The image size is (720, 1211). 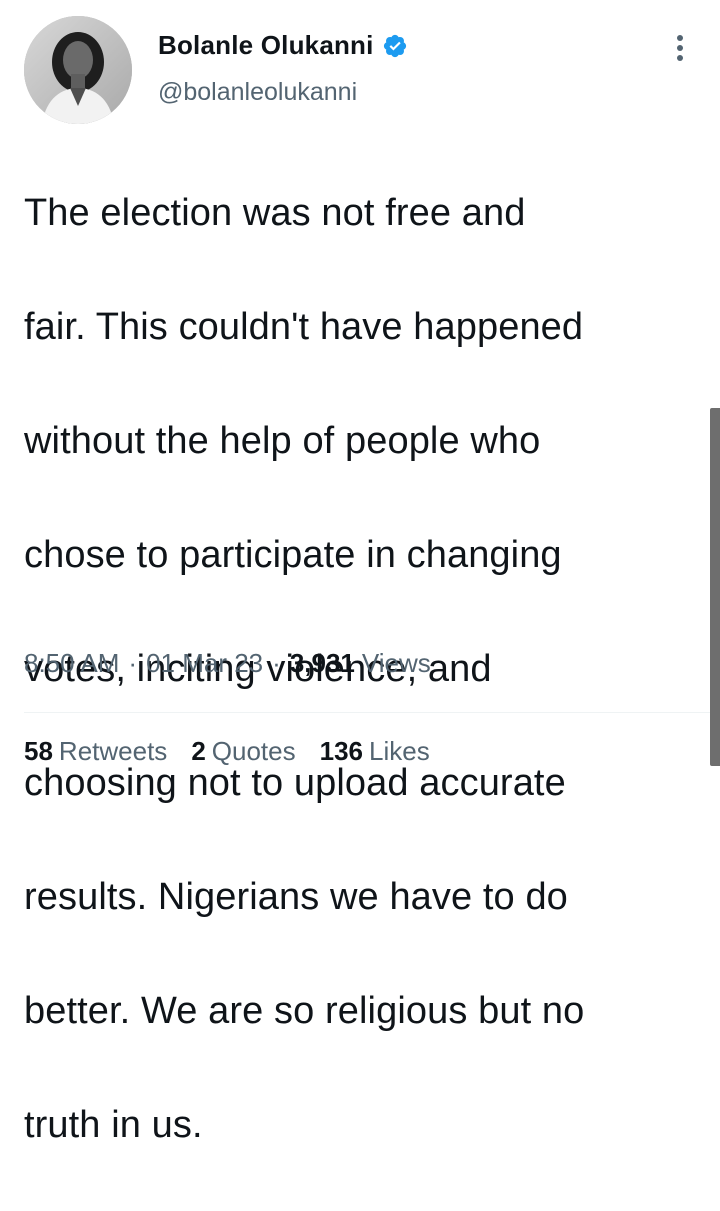 I want to click on scrollbar, so click(x=715, y=587).